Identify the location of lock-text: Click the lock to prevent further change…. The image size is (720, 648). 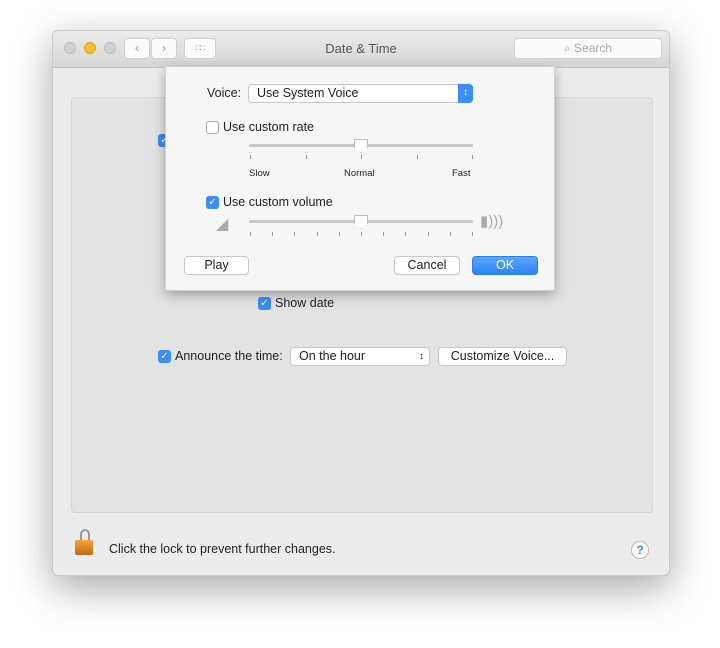
(222, 549).